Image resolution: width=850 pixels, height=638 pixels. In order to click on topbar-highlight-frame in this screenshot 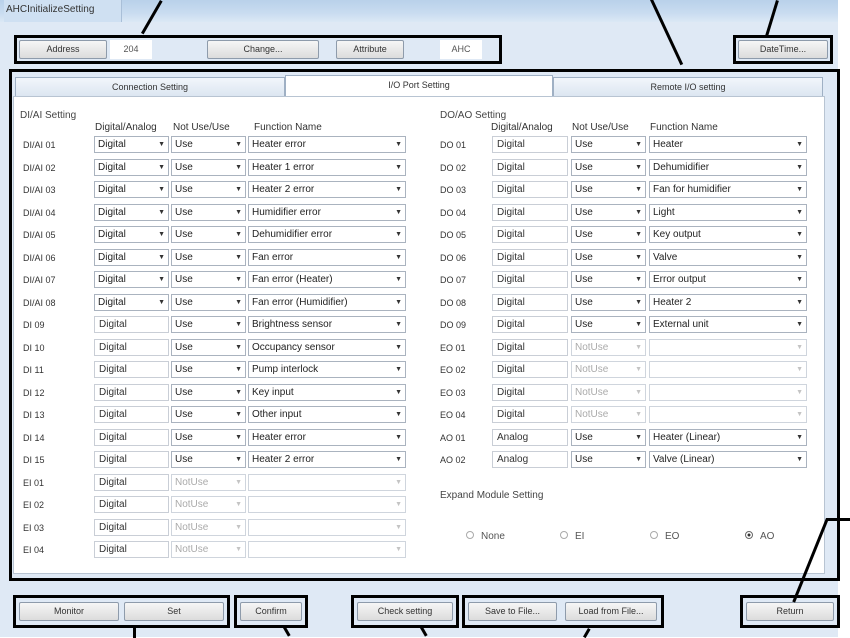, I will do `click(258, 49)`.